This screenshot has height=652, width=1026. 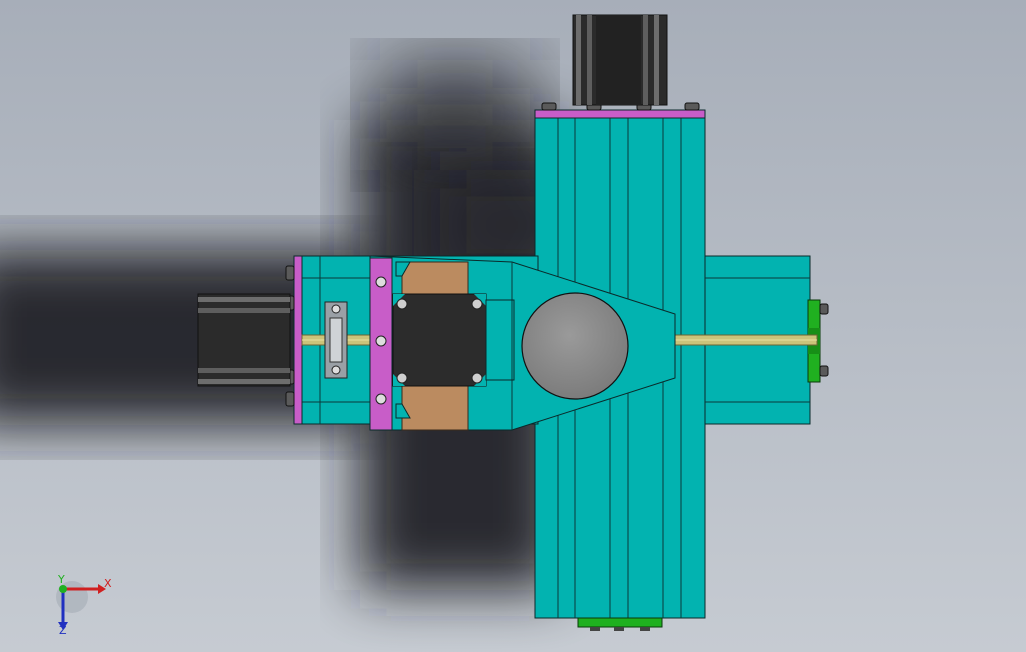 What do you see at coordinates (244, 340) in the screenshot?
I see `x-stepper-motor` at bounding box center [244, 340].